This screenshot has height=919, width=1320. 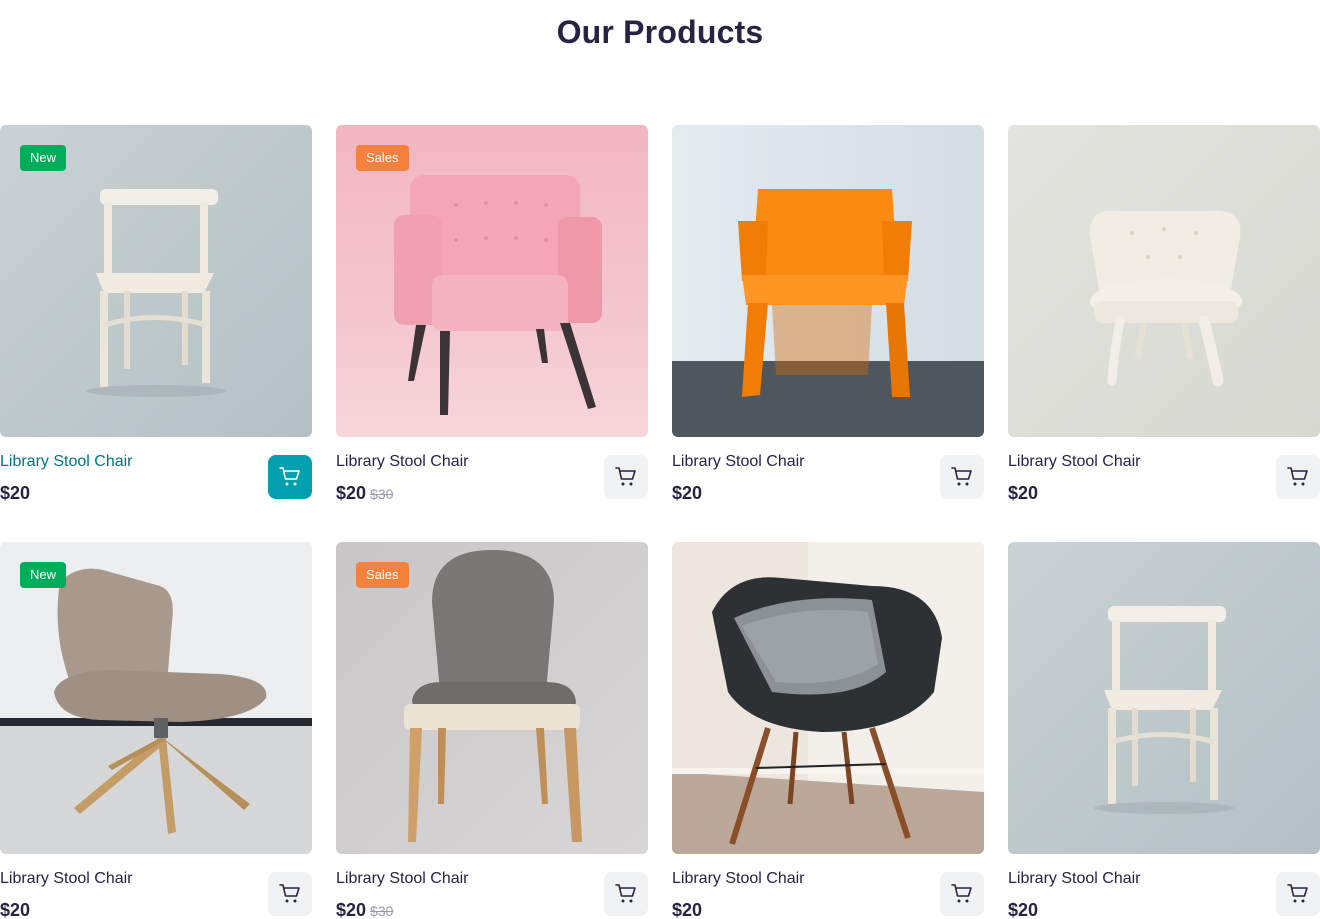 What do you see at coordinates (492, 281) in the screenshot?
I see `product-image-pink-armchair: Sales` at bounding box center [492, 281].